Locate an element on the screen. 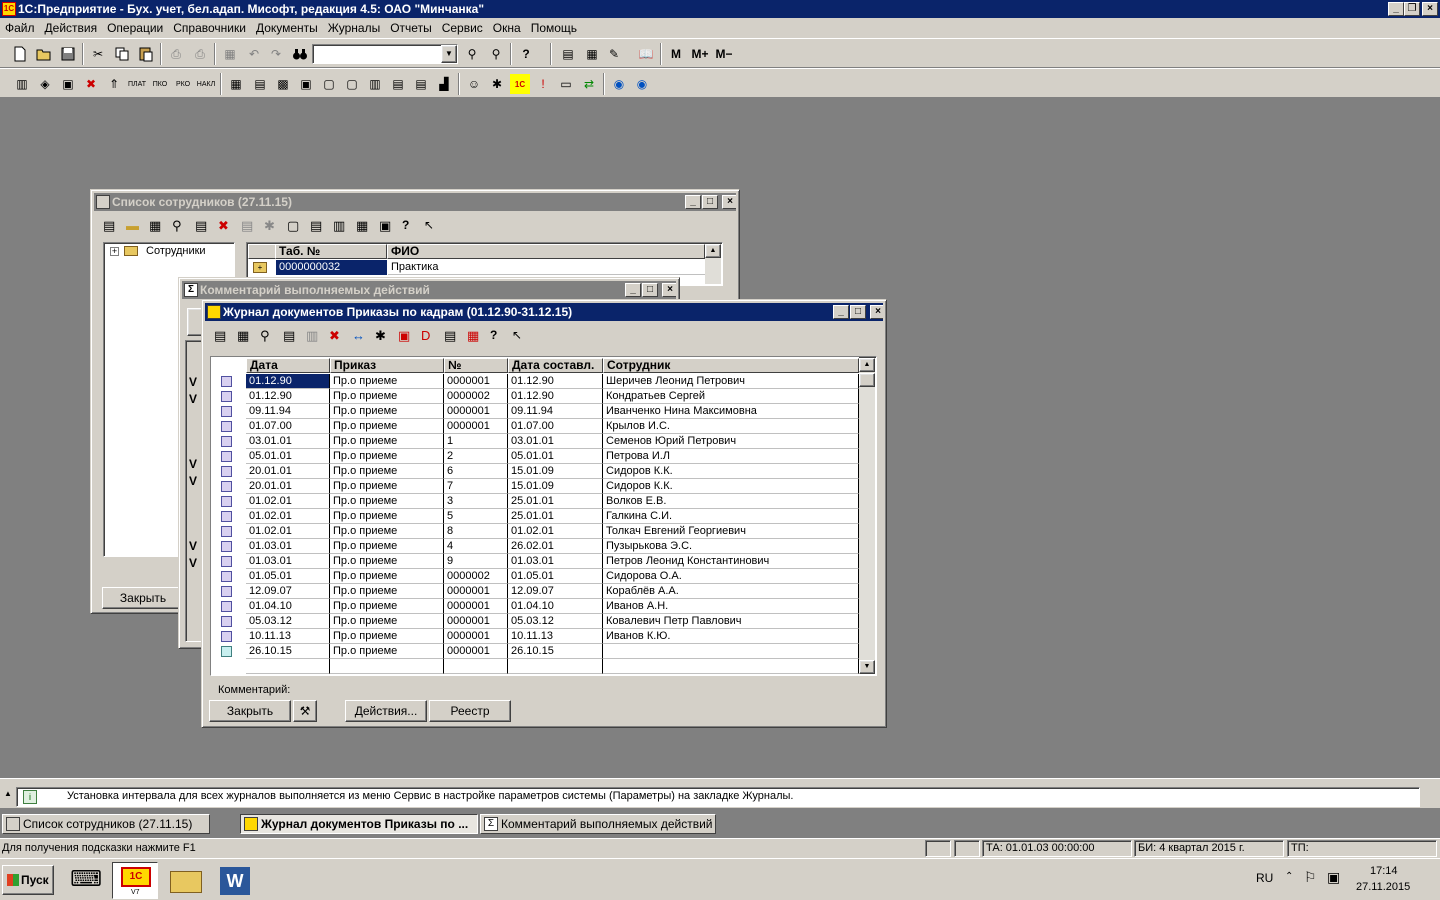 This screenshot has height=900, width=1440. edit-item-icon: ▦ is located at coordinates (155, 226).